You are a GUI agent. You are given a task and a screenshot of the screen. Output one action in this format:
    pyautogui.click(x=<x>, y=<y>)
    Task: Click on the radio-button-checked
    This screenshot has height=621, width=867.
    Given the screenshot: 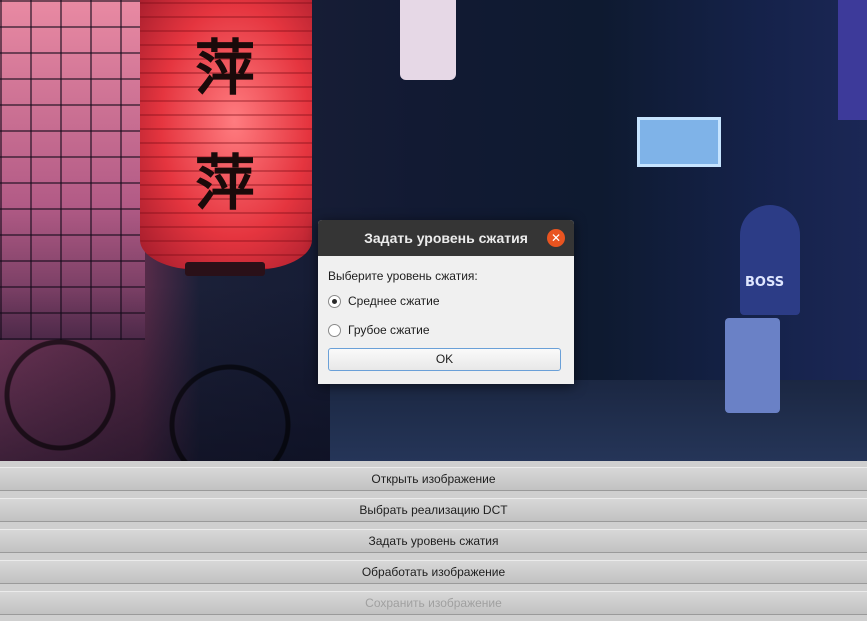 What is the action you would take?
    pyautogui.click(x=334, y=301)
    